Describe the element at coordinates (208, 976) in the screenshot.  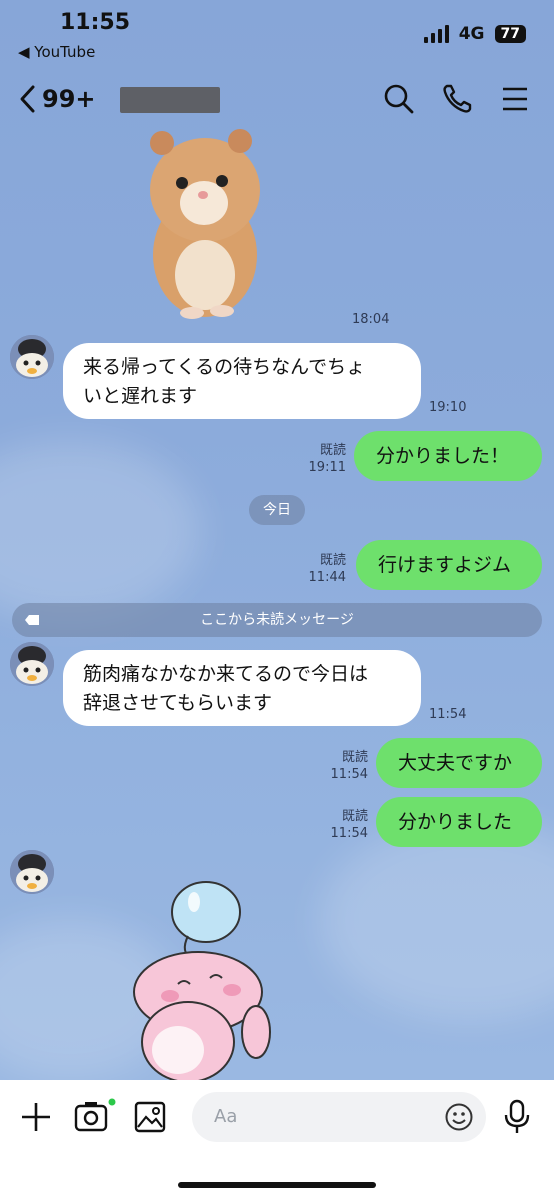
I see `seal-sticker` at that location.